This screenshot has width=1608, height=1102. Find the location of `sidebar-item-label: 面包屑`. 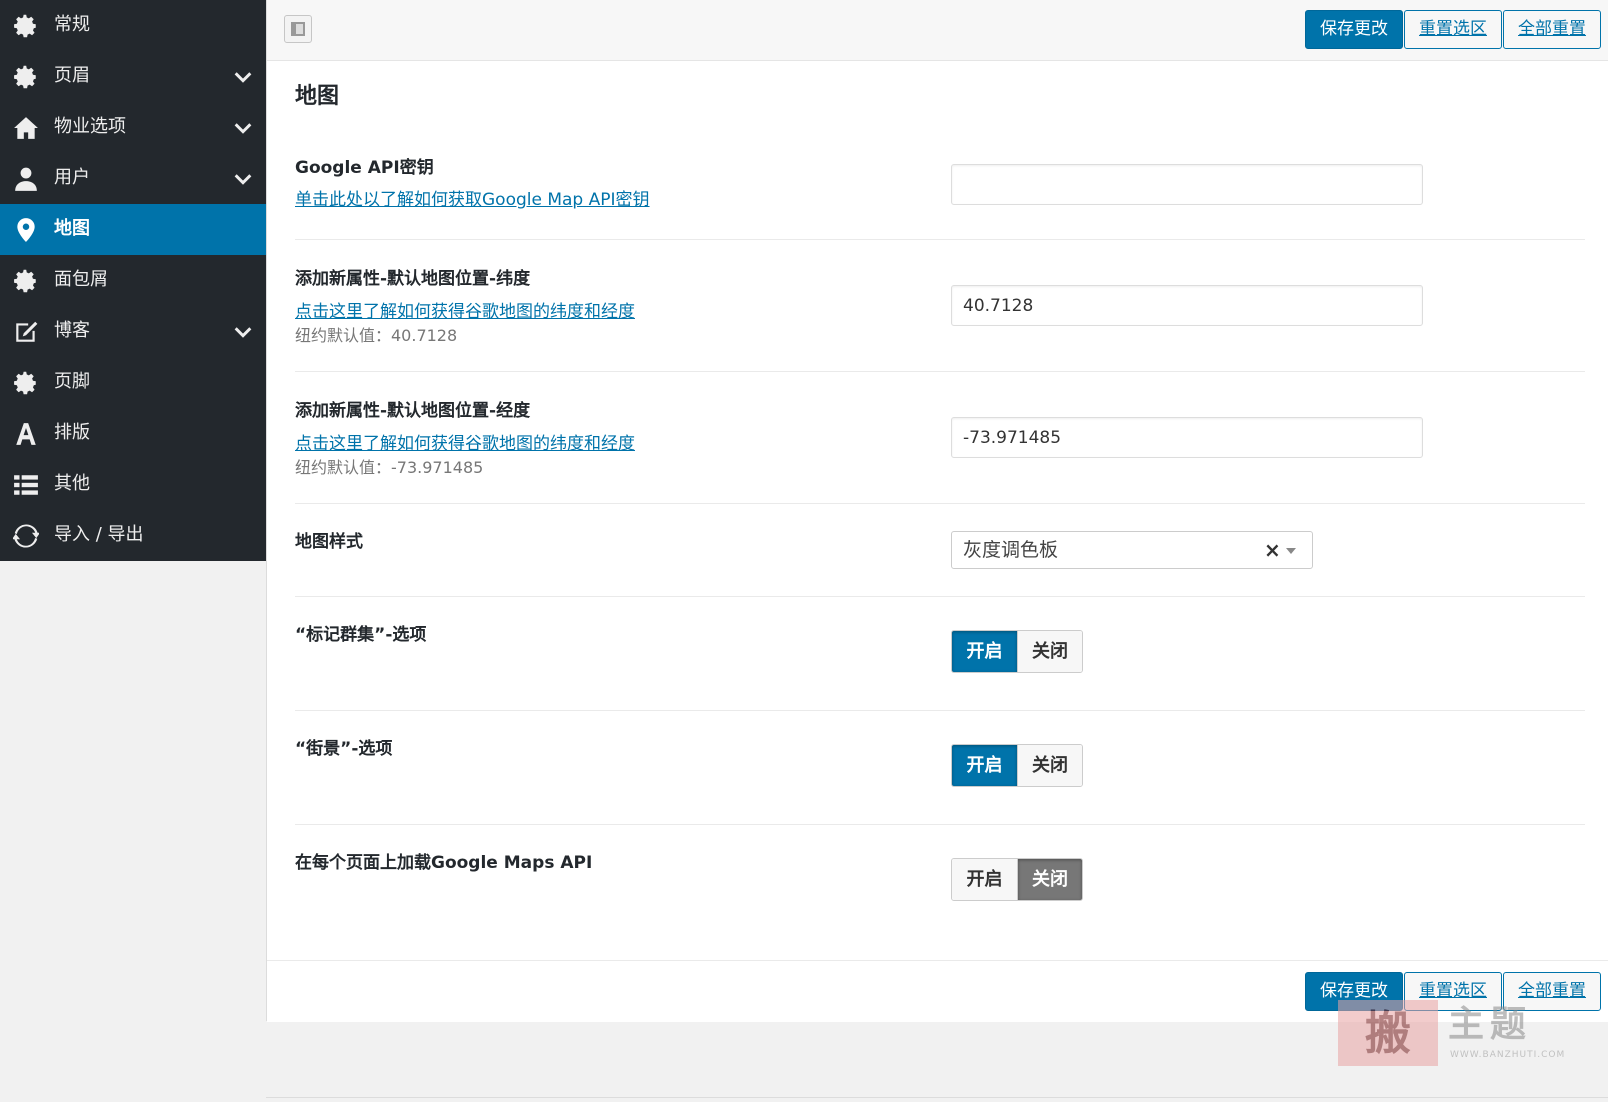

sidebar-item-label: 面包屑 is located at coordinates (81, 279).